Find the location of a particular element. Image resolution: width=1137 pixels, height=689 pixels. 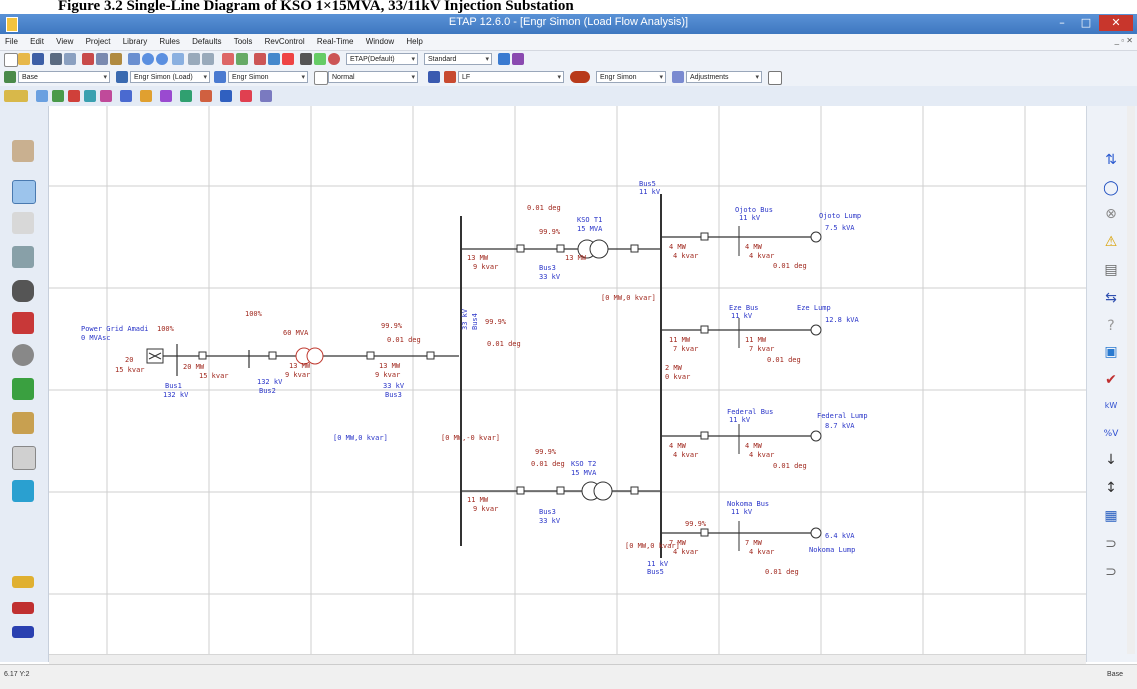

standard-combo: Standard is located at coordinates (458, 59).